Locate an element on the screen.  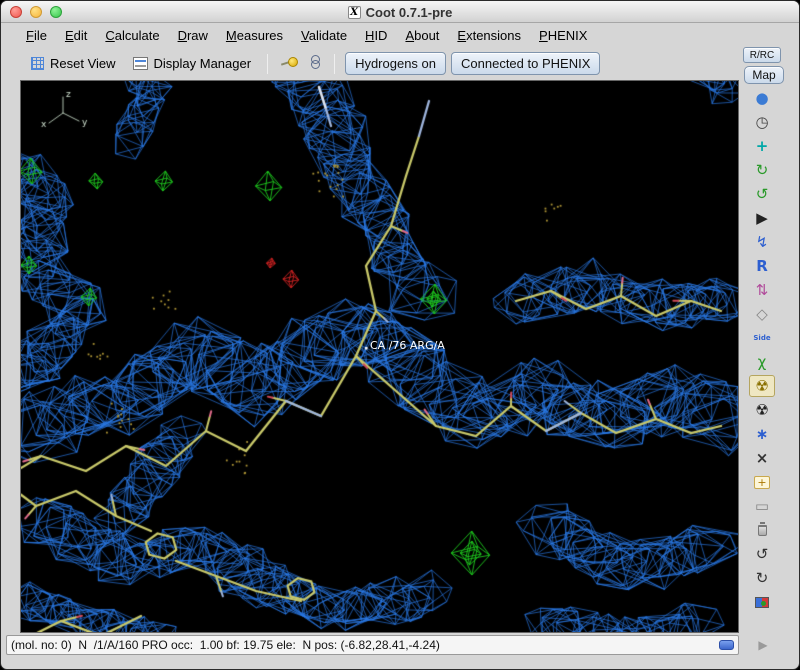
trash-icon is located at coordinates (762, 530).